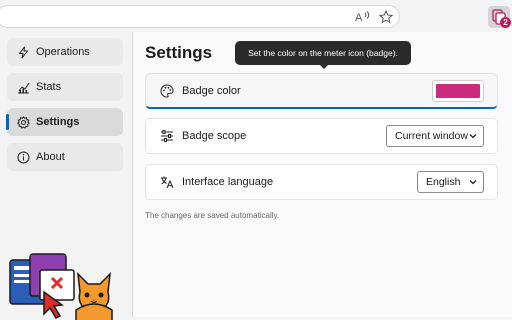  I want to click on setting-badge-scope: Badge scope Current window, so click(321, 136).